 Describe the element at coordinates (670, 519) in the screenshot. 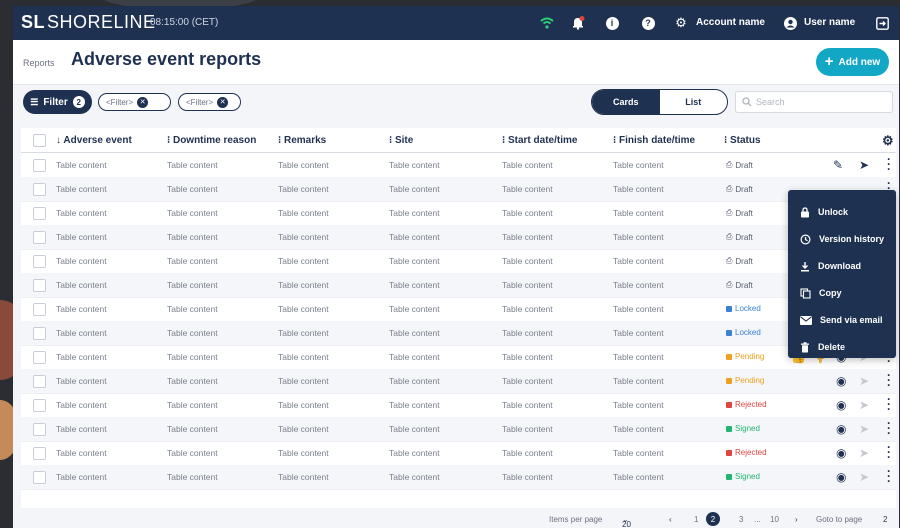

I see `prev-page-icon: ‹` at that location.